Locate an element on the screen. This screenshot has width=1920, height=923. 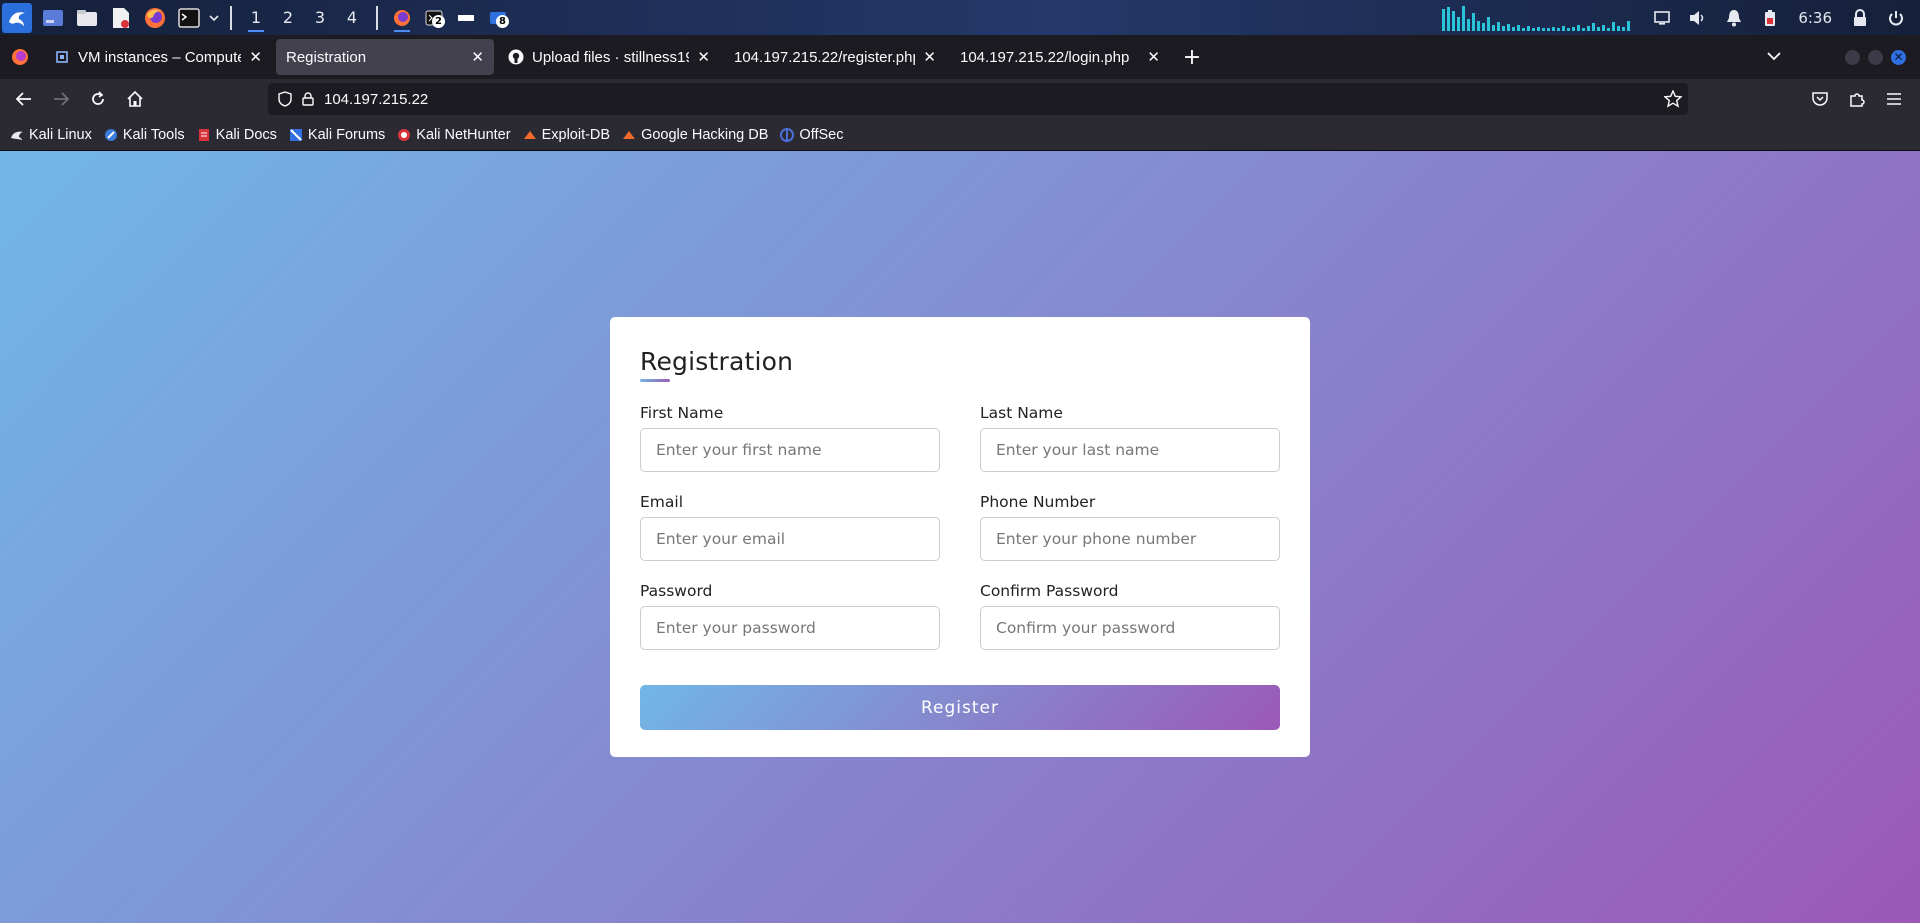
bookmark-kali-nethunter: Kali NetHunter is located at coordinates (454, 135).